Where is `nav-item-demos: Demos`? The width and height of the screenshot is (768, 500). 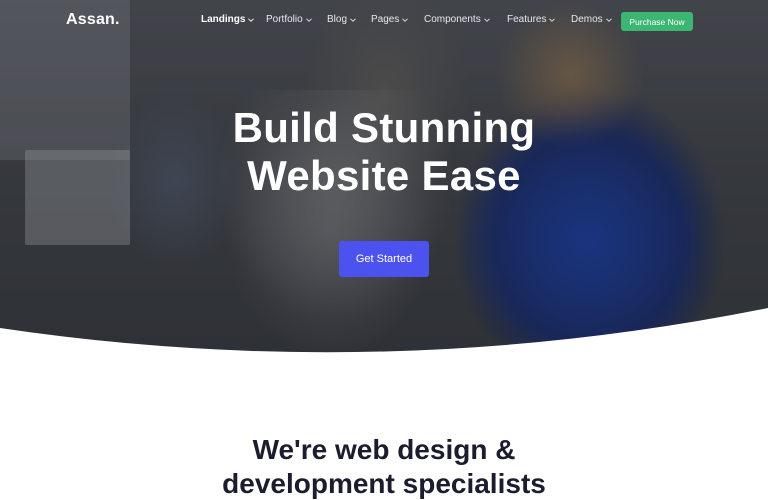
nav-item-demos: Demos is located at coordinates (592, 19).